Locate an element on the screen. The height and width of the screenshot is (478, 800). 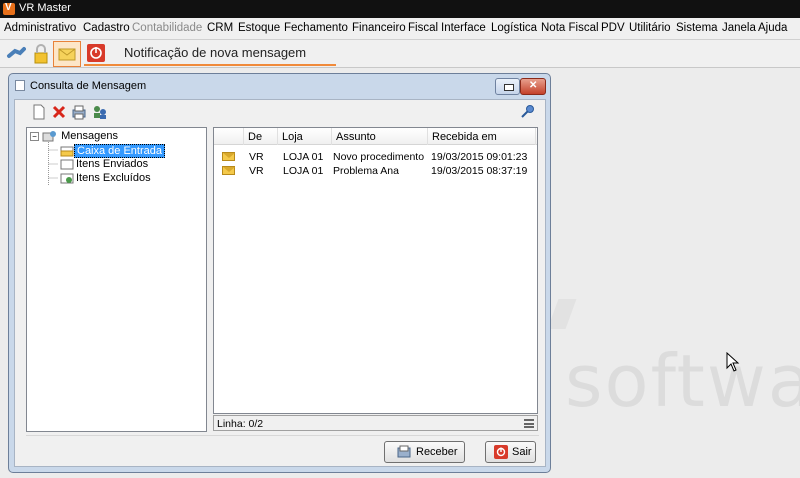
users-icon is located at coordinates (100, 112).